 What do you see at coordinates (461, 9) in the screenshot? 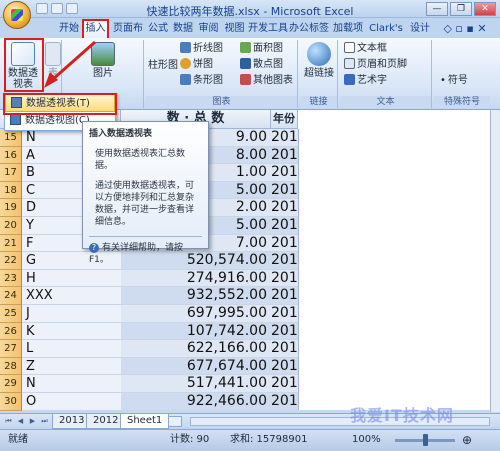
I see `maximize-button: ❐` at bounding box center [461, 9].